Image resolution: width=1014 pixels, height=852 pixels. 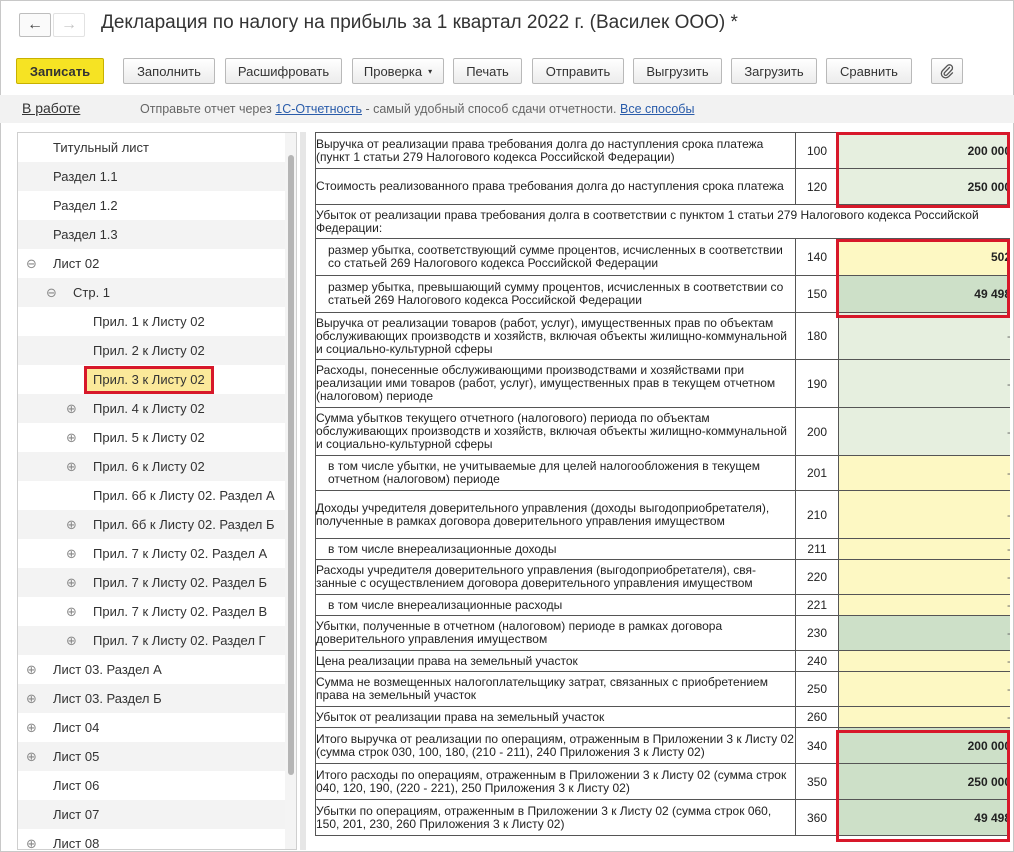 I want to click on tree-item: ⊕ Прил. 6 к Листу 02, so click(x=152, y=466).